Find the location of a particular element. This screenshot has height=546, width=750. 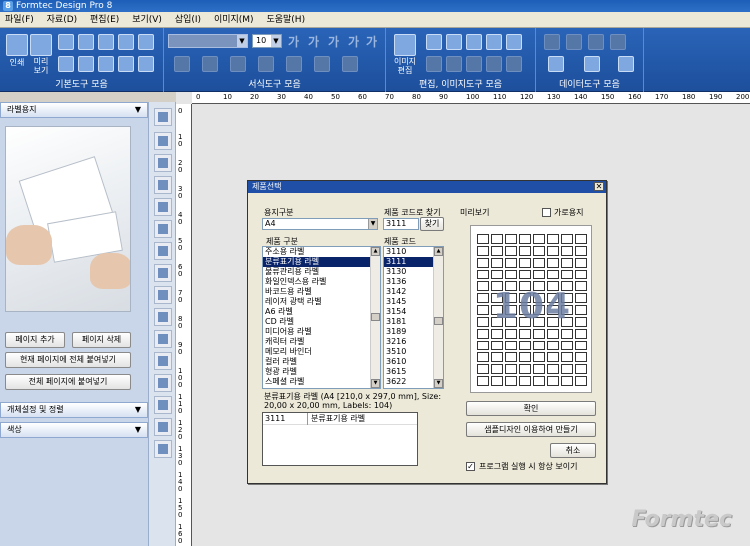

underline-icon: 가 is located at coordinates (333, 41).